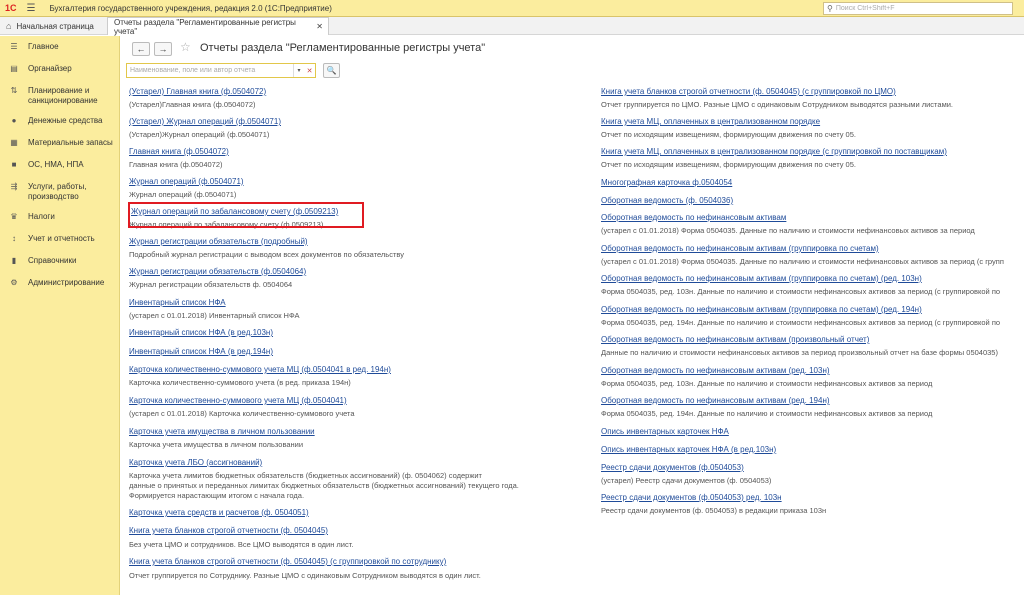 The width and height of the screenshot is (1024, 595). Describe the element at coordinates (60, 263) in the screenshot. I see `sidebar-item-catalogs: ▮ Справочники` at that location.